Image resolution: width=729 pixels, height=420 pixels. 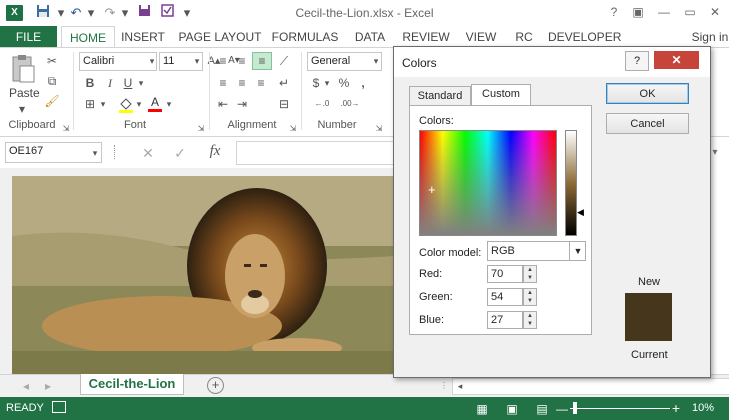 What do you see at coordinates (647, 93) in the screenshot?
I see `ok-button: OK` at bounding box center [647, 93].